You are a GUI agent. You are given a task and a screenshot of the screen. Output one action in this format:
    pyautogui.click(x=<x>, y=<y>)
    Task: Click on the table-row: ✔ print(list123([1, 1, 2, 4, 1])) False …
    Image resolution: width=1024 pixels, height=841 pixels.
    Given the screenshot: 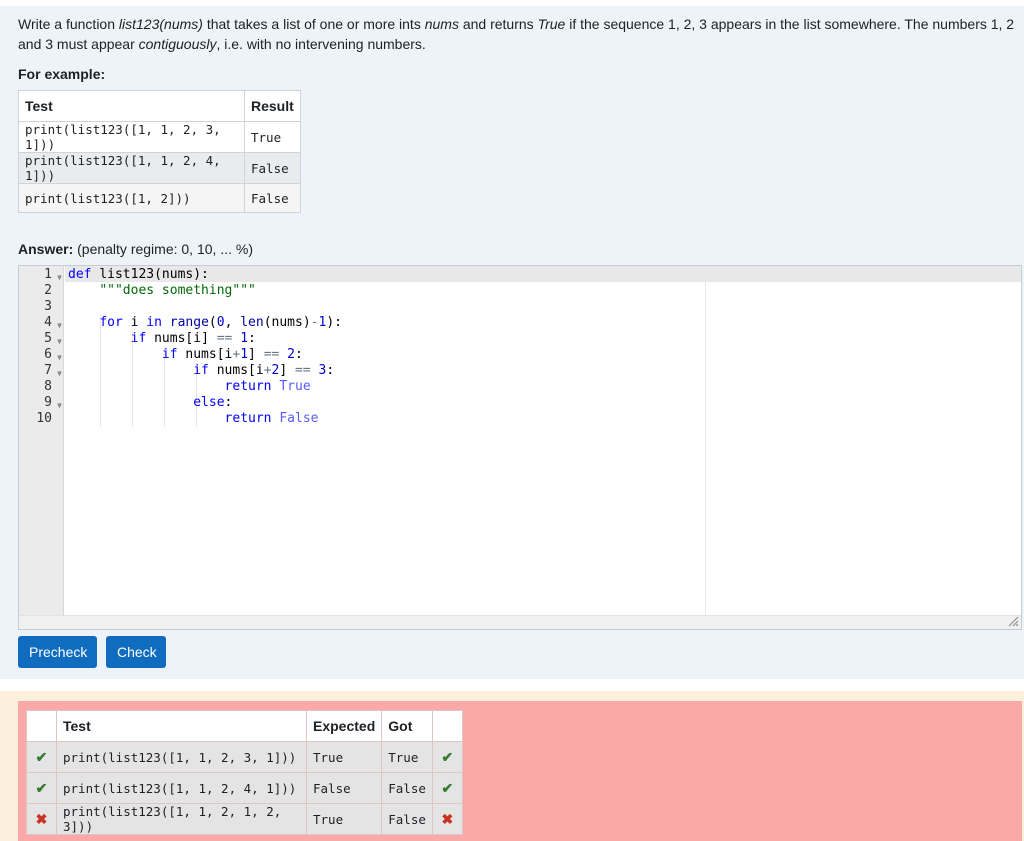 What is the action you would take?
    pyautogui.click(x=244, y=788)
    